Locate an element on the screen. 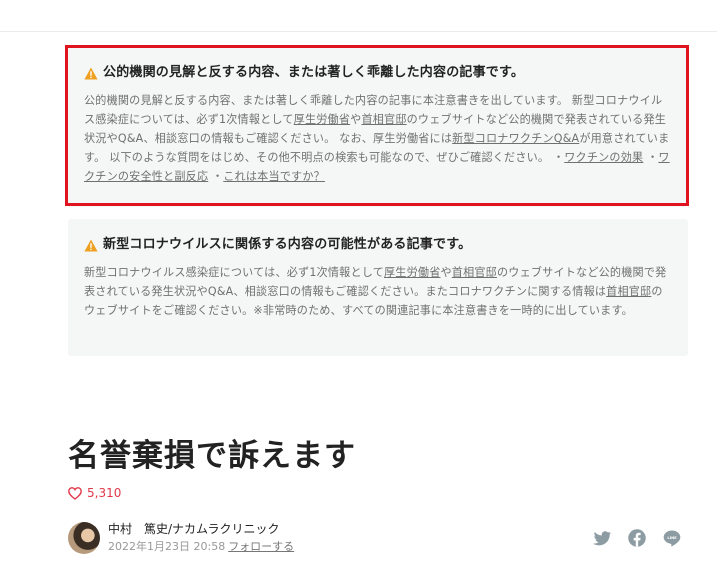 The height and width of the screenshot is (587, 717). publish-date: 2022年1月23日 20:58 is located at coordinates (167, 546).